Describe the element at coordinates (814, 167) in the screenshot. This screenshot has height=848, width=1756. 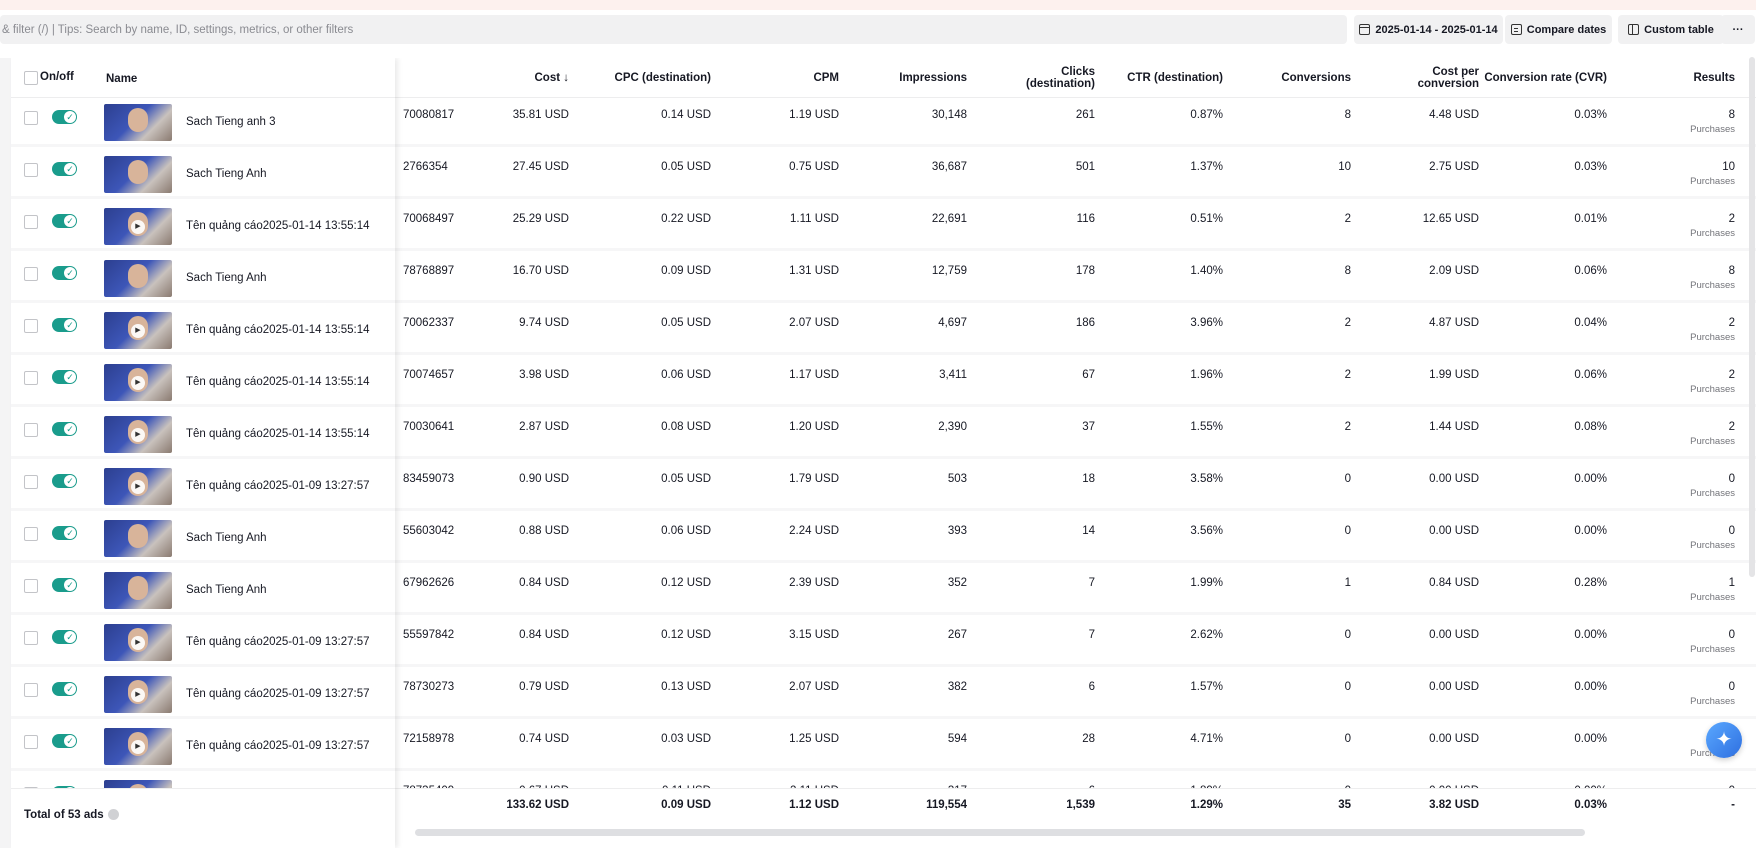
I see `cell-cpm: 0.75 USD` at that location.